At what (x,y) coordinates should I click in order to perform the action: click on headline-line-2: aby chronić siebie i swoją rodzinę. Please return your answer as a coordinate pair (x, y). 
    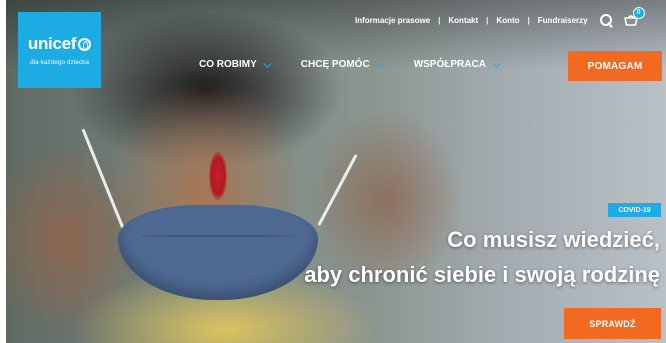
    Looking at the image, I should click on (482, 274).